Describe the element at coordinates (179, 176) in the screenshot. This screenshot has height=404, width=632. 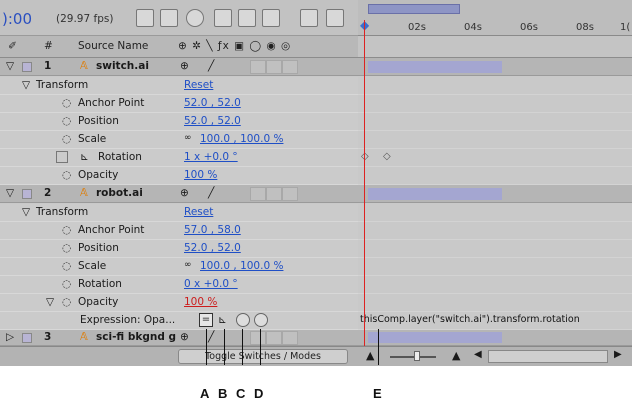
I see `property-row-opacity: ◌ Opacity 100 %` at that location.